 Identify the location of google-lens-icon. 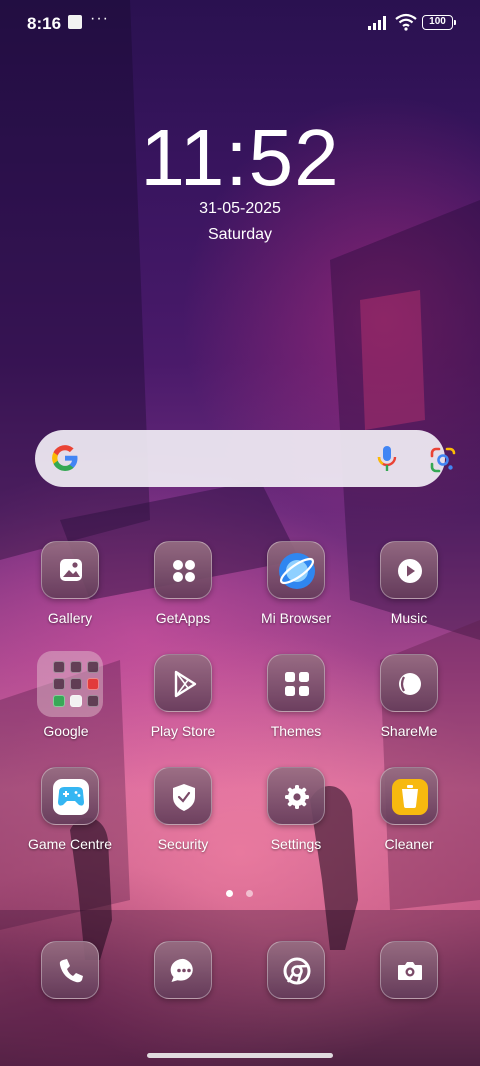
(443, 460).